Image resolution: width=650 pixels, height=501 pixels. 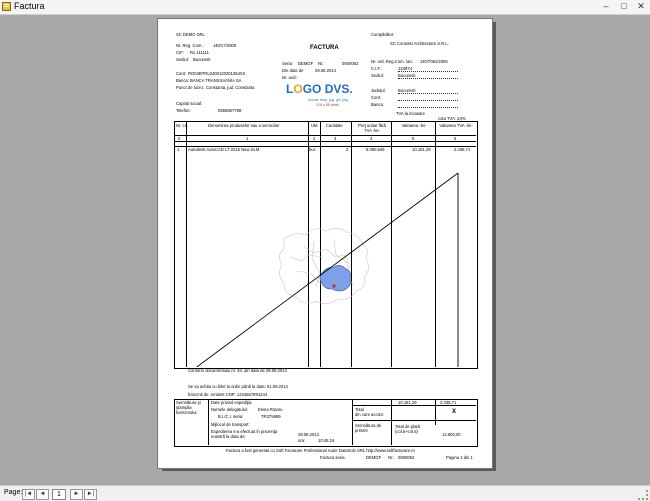 I want to click on seller-cont-label: Cont:, so click(x=181, y=73).